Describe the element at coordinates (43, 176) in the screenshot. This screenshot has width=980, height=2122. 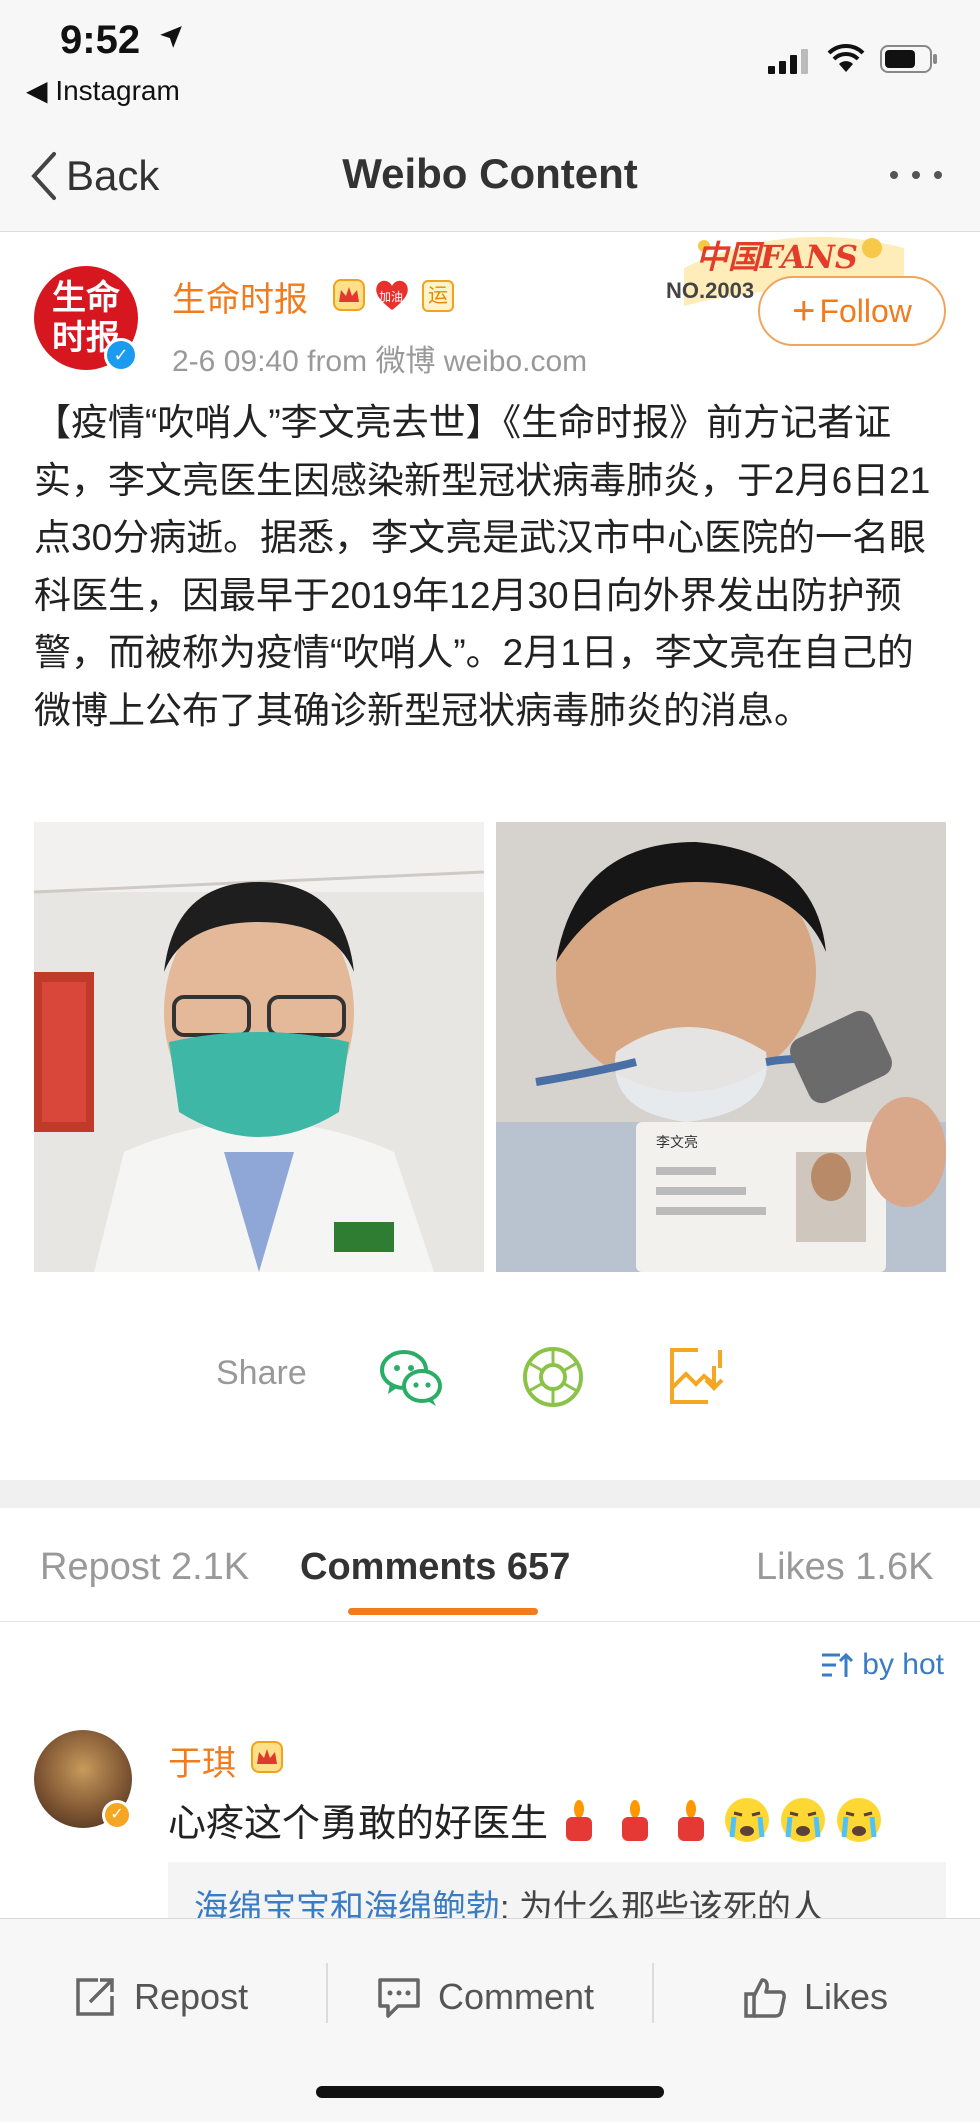
I see `chevron-left-icon` at that location.